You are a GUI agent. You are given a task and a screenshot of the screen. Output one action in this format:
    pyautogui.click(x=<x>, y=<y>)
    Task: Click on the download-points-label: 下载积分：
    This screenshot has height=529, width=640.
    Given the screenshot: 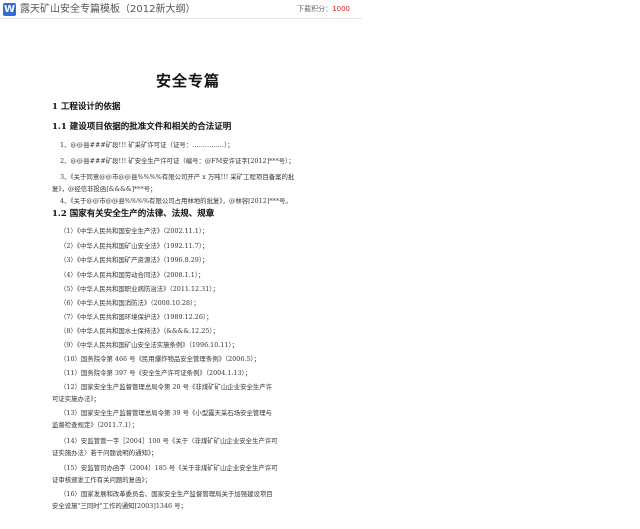 What is the action you would take?
    pyautogui.click(x=315, y=9)
    